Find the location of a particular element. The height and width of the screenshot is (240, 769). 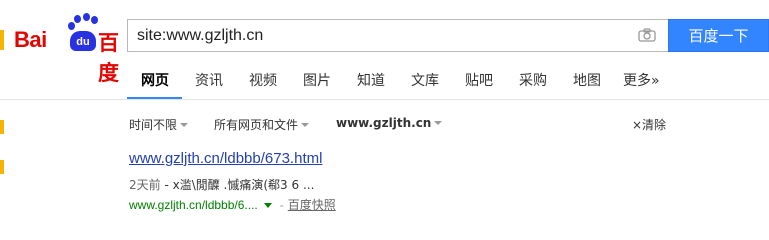

filter-time-label: 时间不限 is located at coordinates (153, 125).